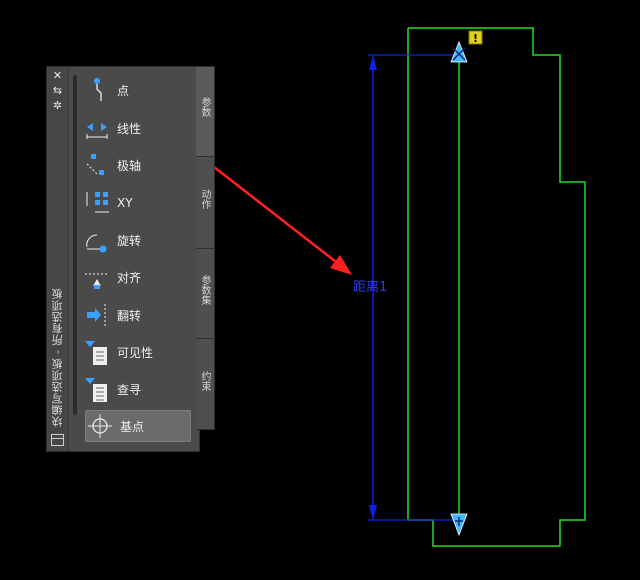  What do you see at coordinates (459, 51) in the screenshot?
I see `grip-top-icon` at bounding box center [459, 51].